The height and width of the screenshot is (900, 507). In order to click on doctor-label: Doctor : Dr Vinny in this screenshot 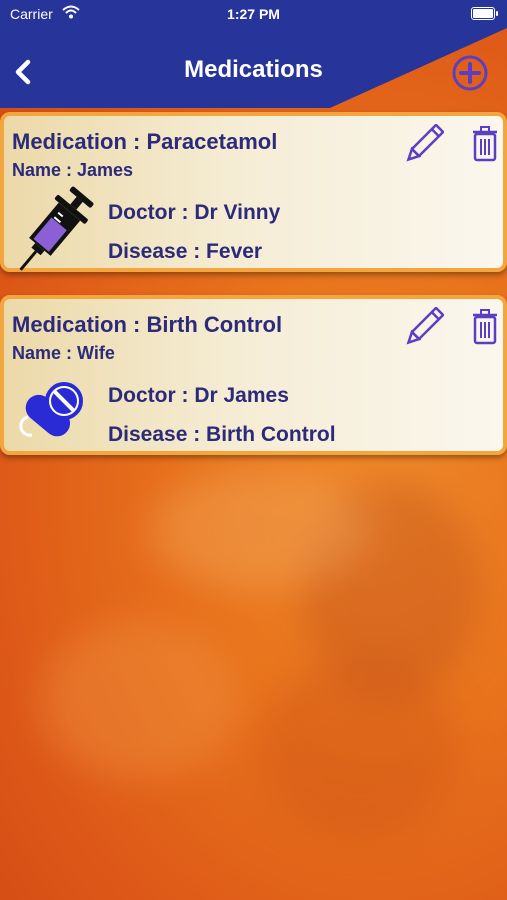, I will do `click(194, 212)`.